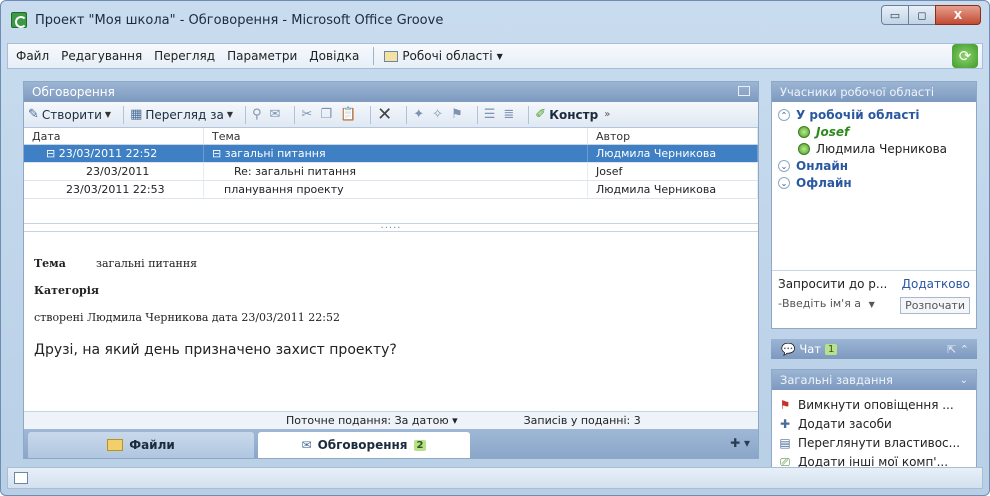 Image resolution: width=990 pixels, height=496 pixels. What do you see at coordinates (874, 183) in the screenshot?
I see `group-offline: ⌄ Офлайн` at bounding box center [874, 183].